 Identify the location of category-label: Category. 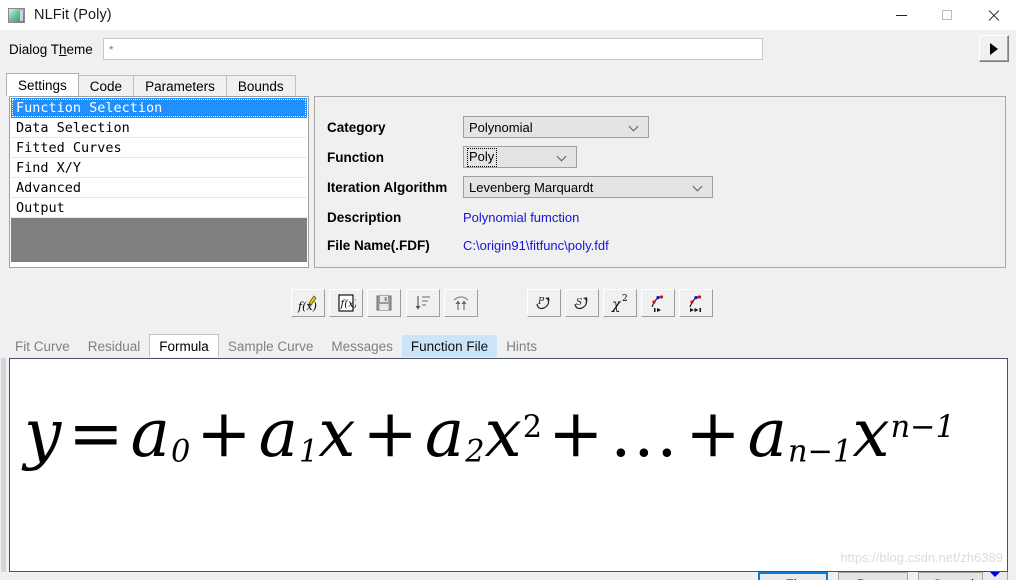
(356, 127).